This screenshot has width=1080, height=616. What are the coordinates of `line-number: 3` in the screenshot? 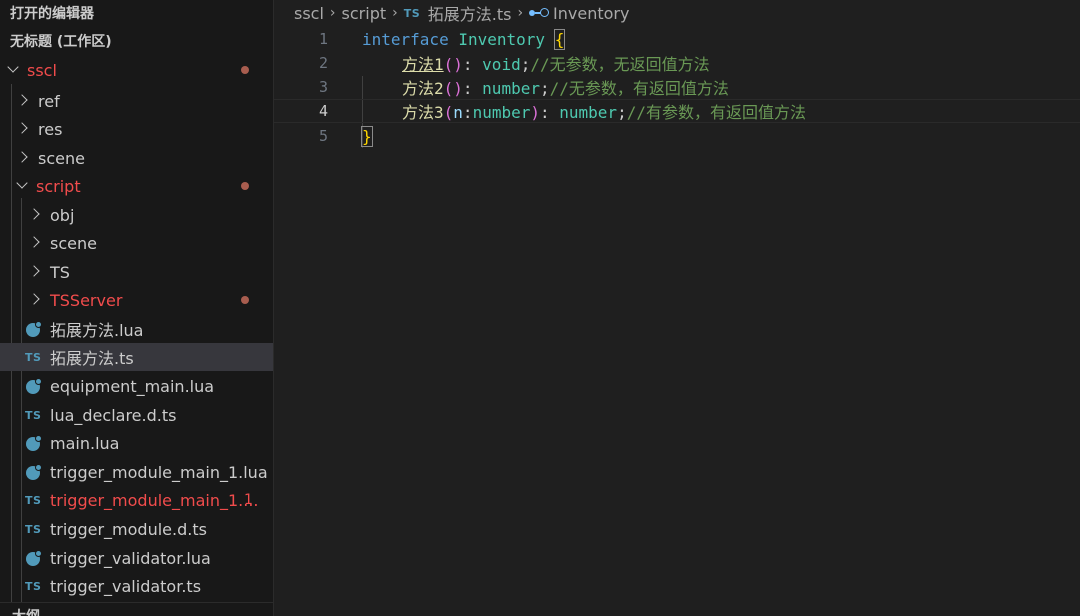 It's located at (323, 87).